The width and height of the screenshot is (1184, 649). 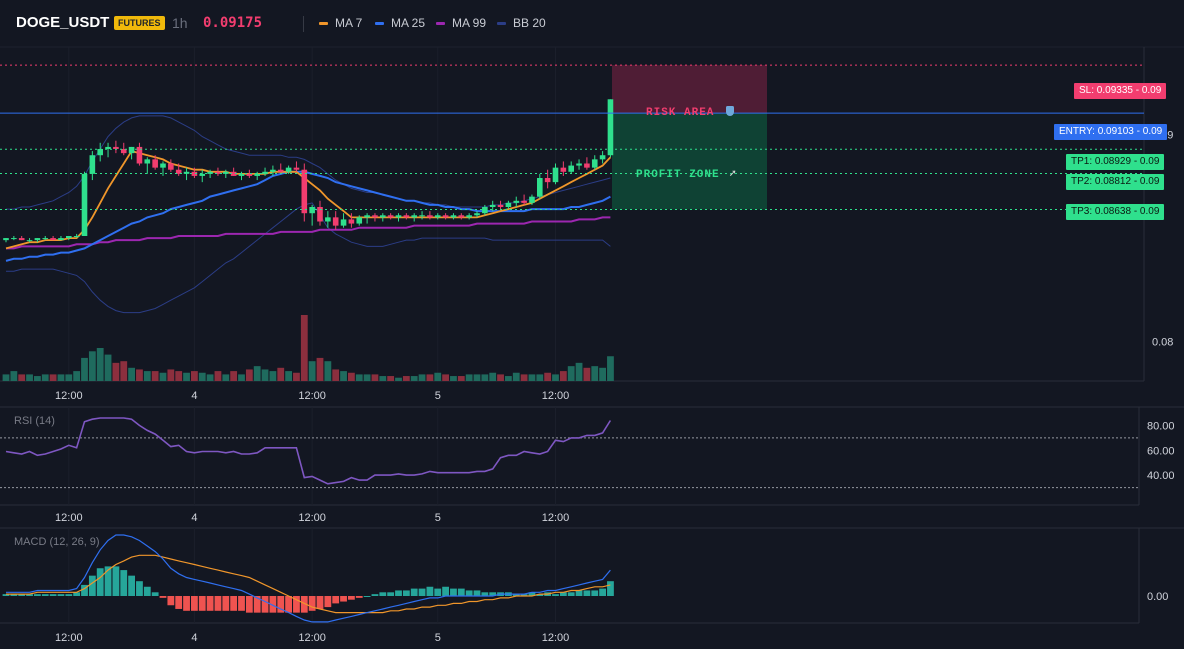 I want to click on entry-tag: ENTRY: 0.09103 - 0.09, so click(x=1111, y=132).